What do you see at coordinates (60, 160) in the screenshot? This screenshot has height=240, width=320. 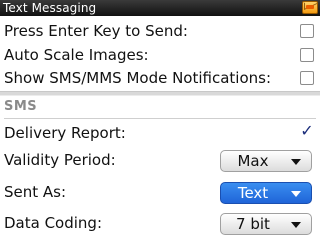 I see `option-label: Validity Period:` at bounding box center [60, 160].